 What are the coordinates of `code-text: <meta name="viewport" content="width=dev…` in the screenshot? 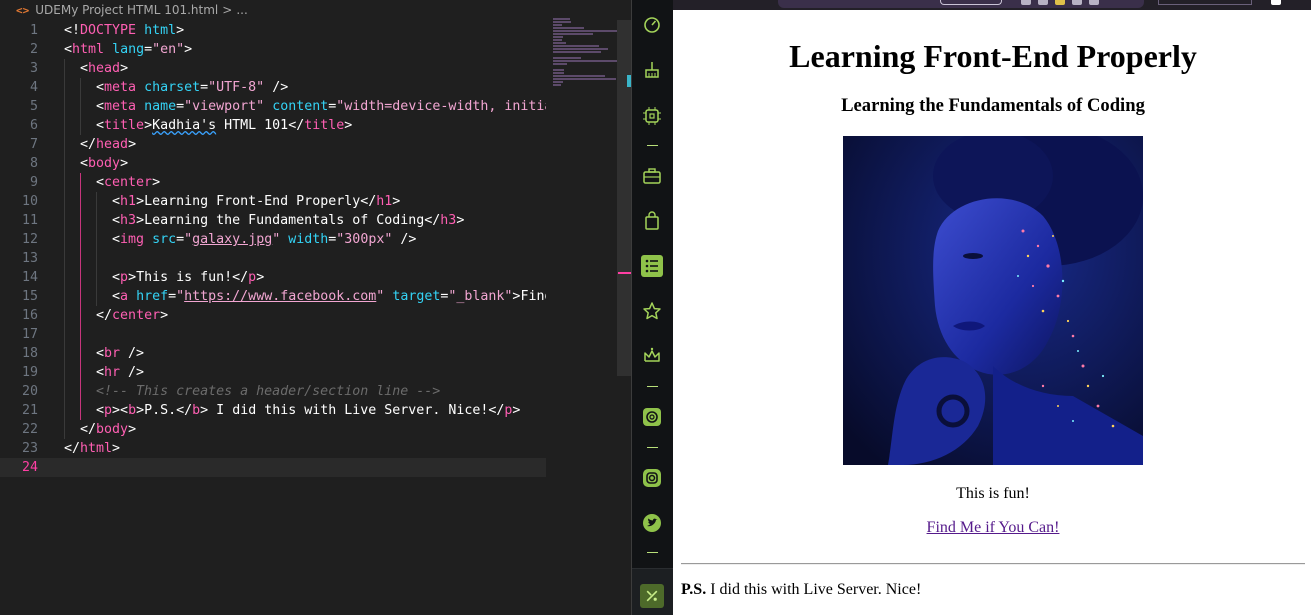 It's located at (305, 106).